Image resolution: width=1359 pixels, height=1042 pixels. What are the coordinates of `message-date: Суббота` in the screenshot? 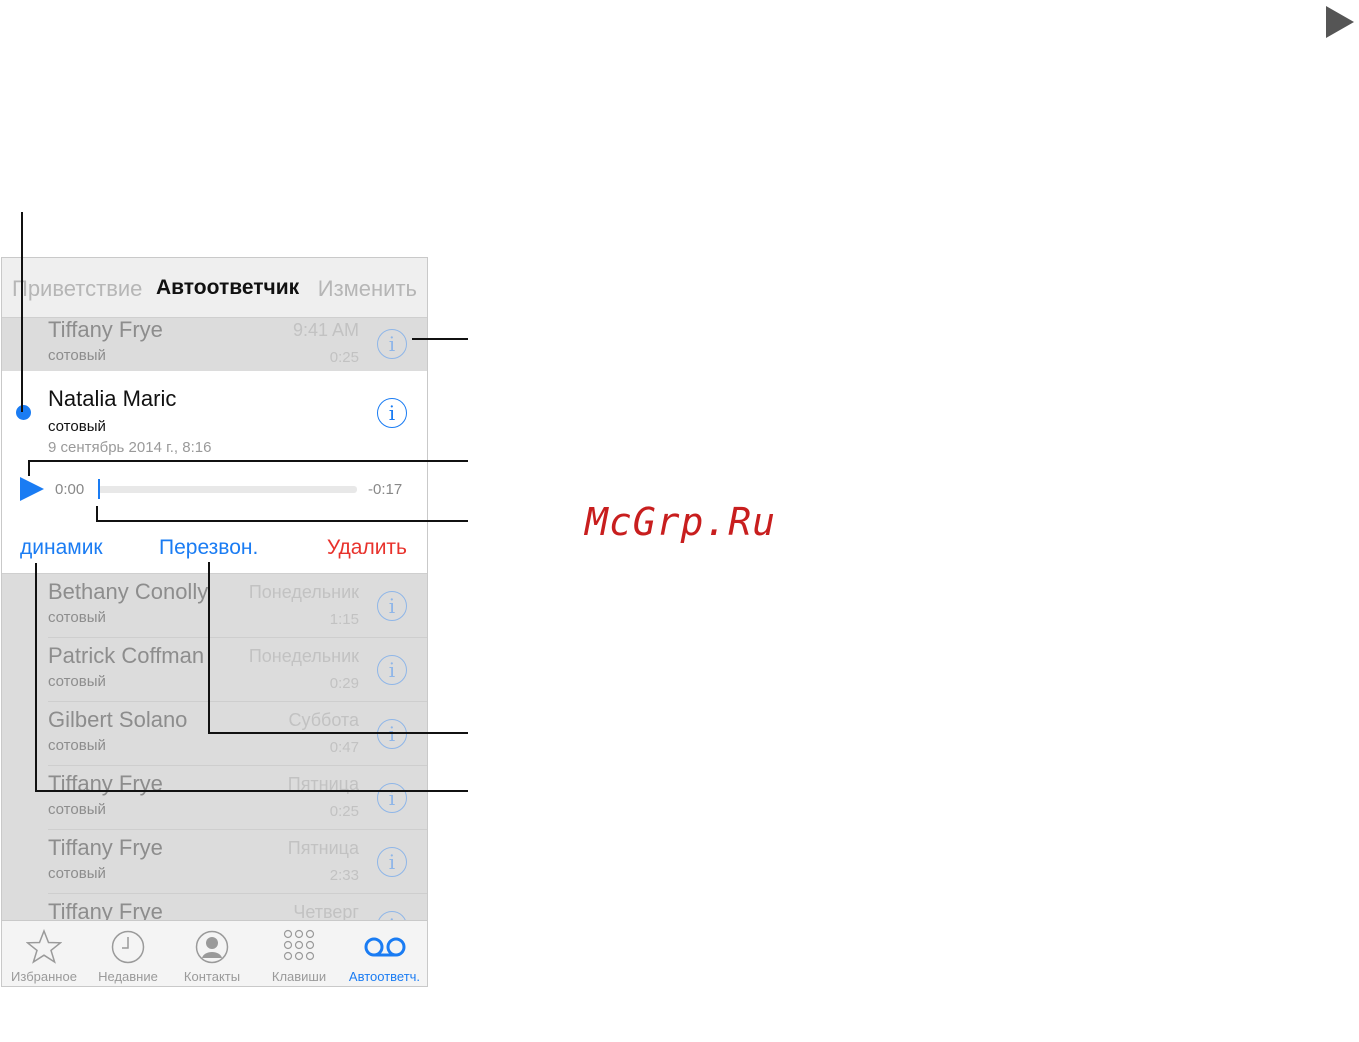 It's located at (324, 720).